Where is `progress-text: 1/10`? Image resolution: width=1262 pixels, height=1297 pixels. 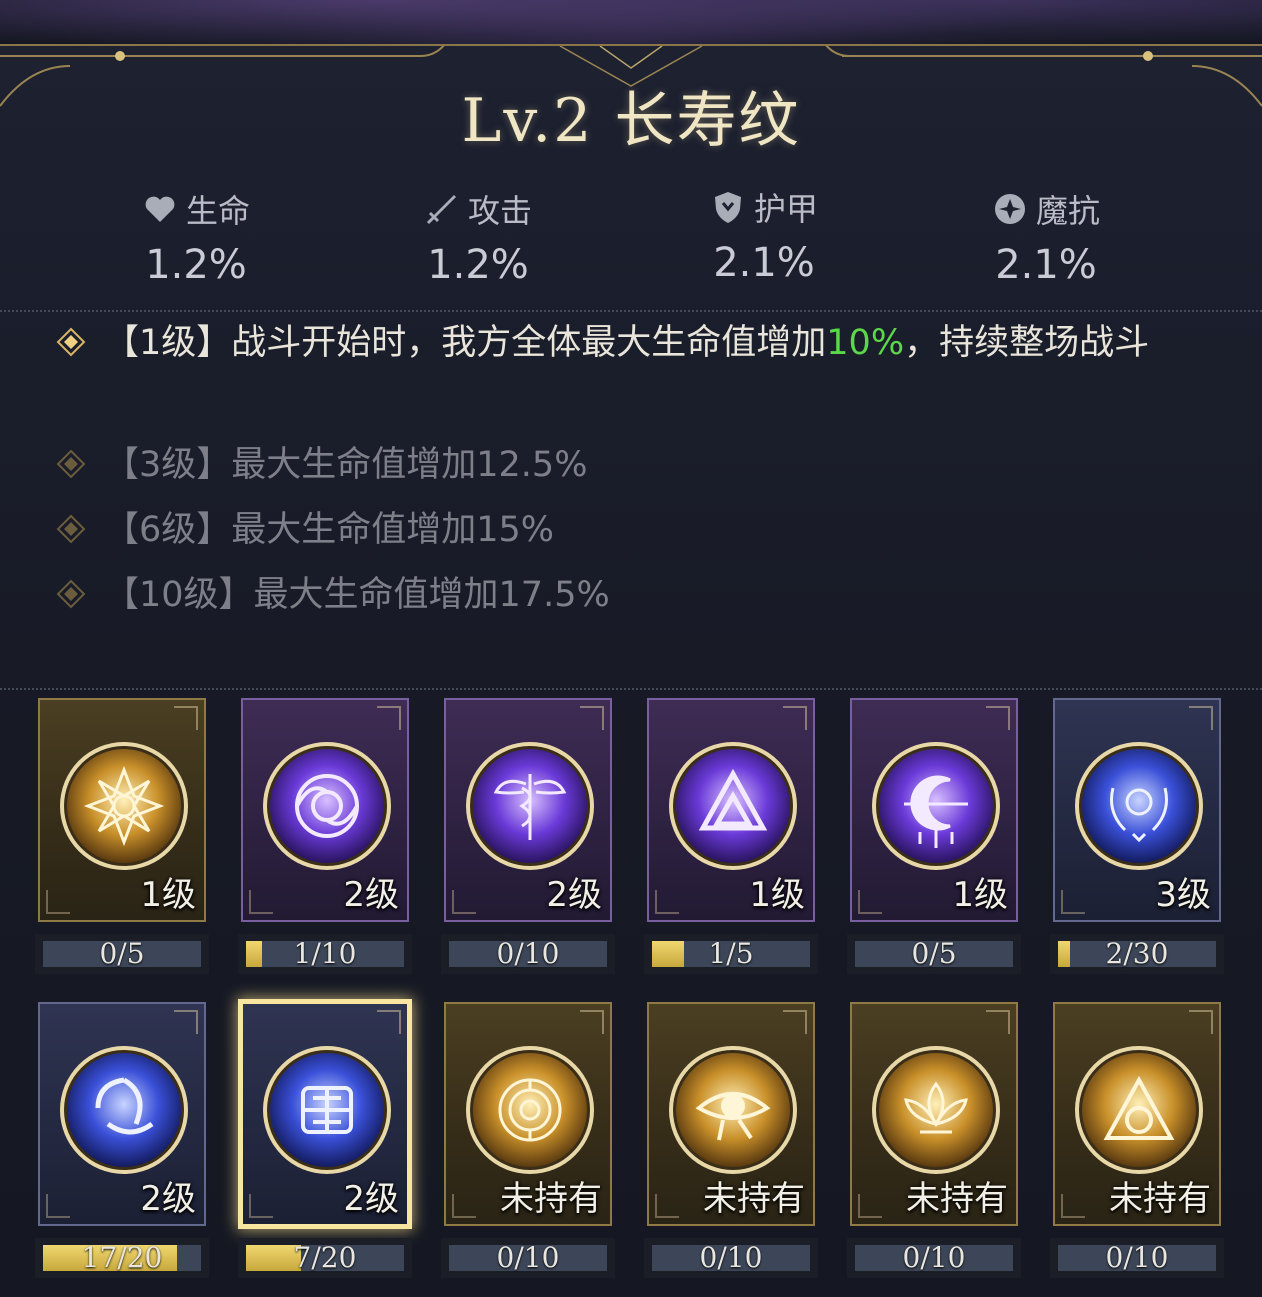
progress-text: 1/10 is located at coordinates (325, 953).